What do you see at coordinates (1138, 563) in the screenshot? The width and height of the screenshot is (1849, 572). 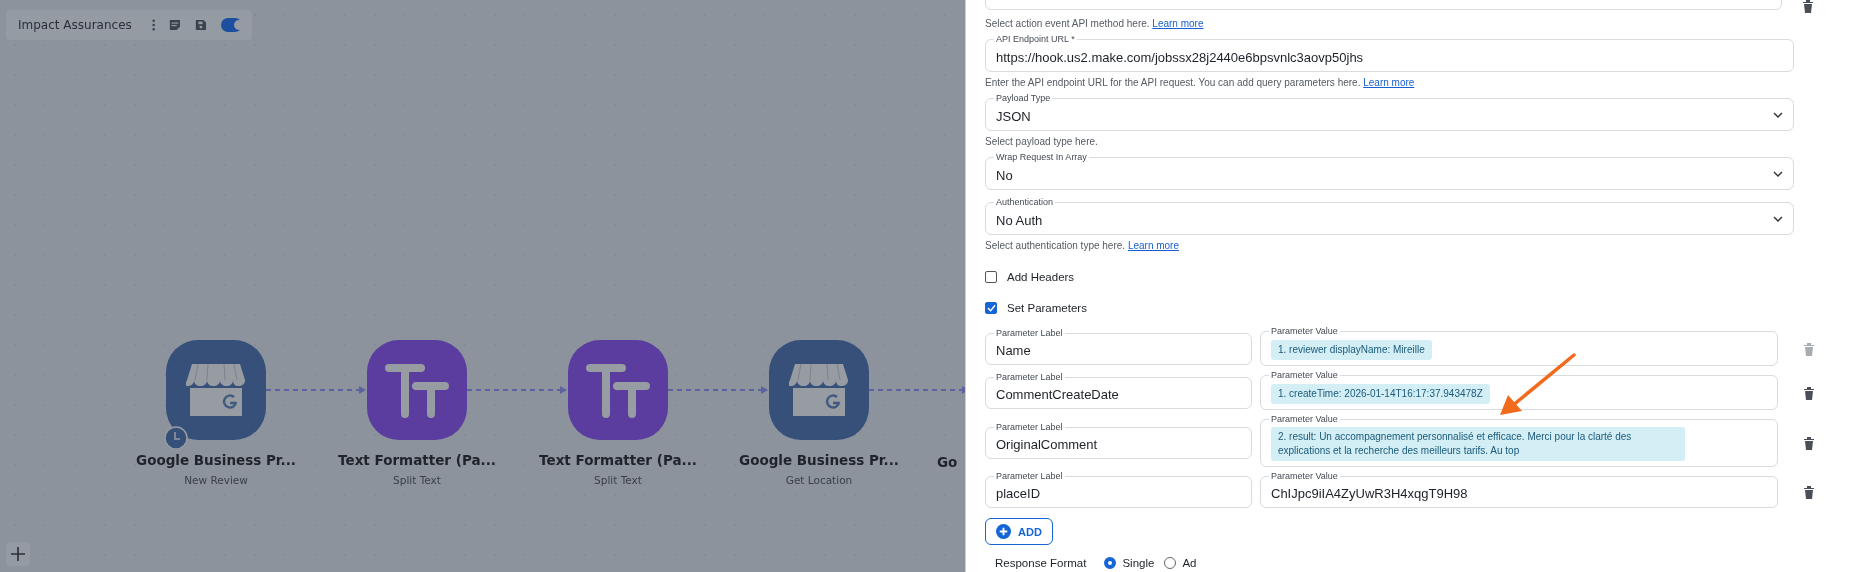 I see `radio-label: Single` at bounding box center [1138, 563].